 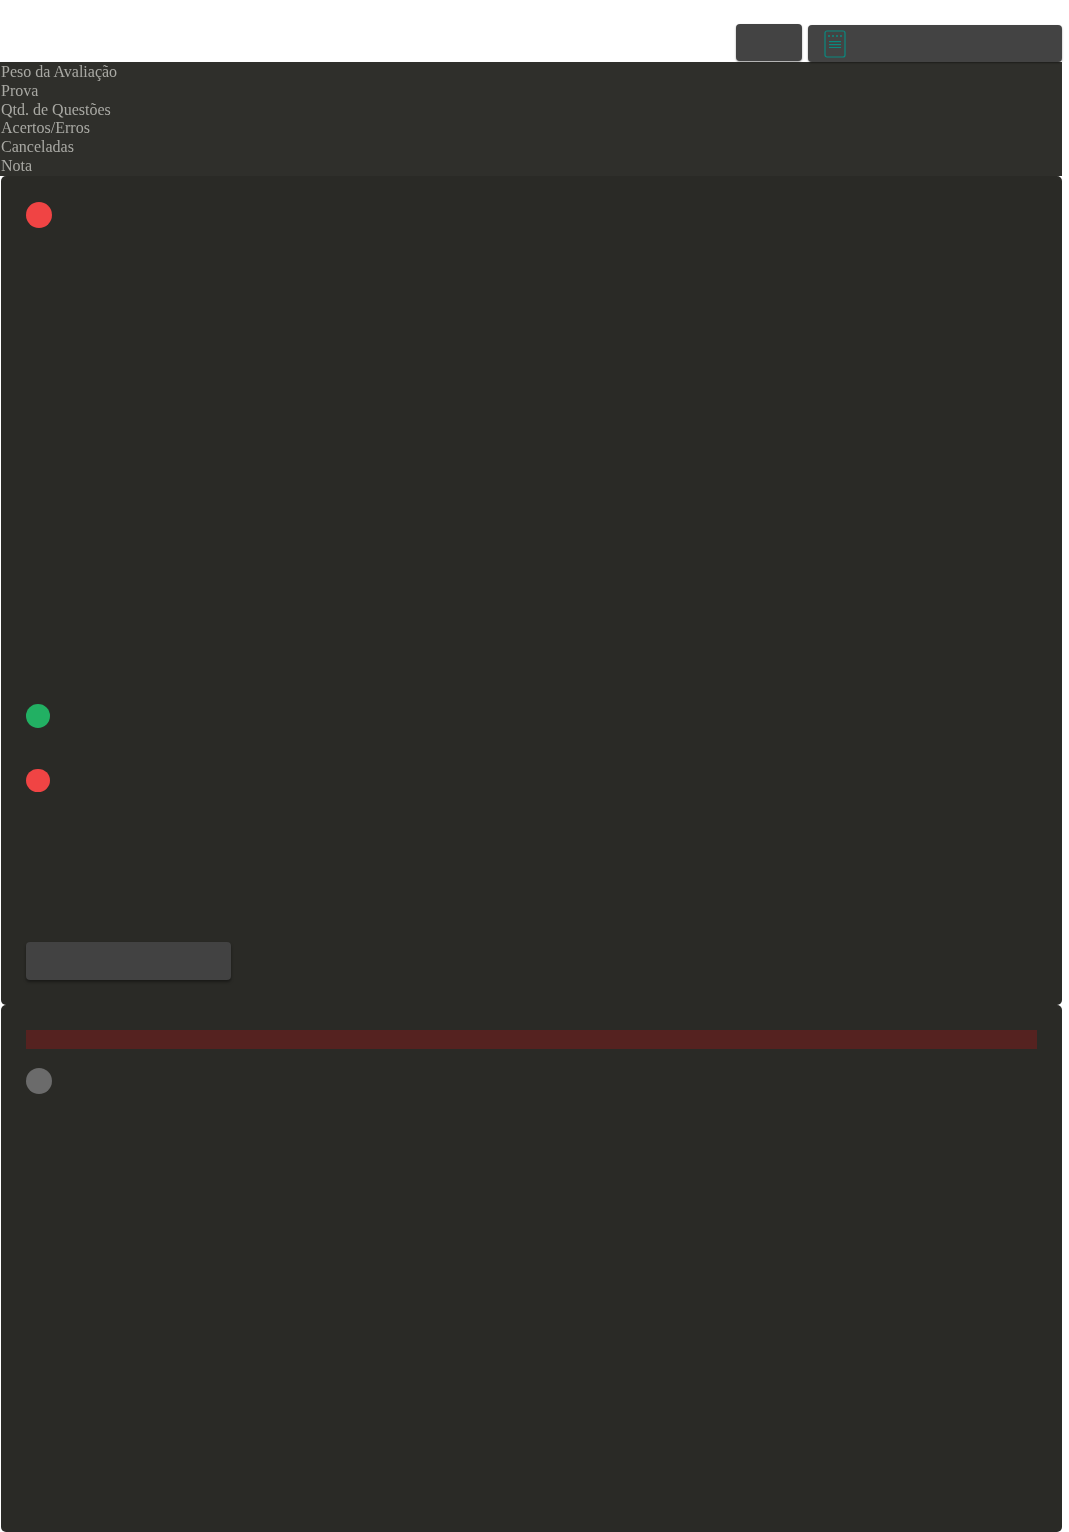 I want to click on column-header: Canceladas, so click(x=37, y=147).